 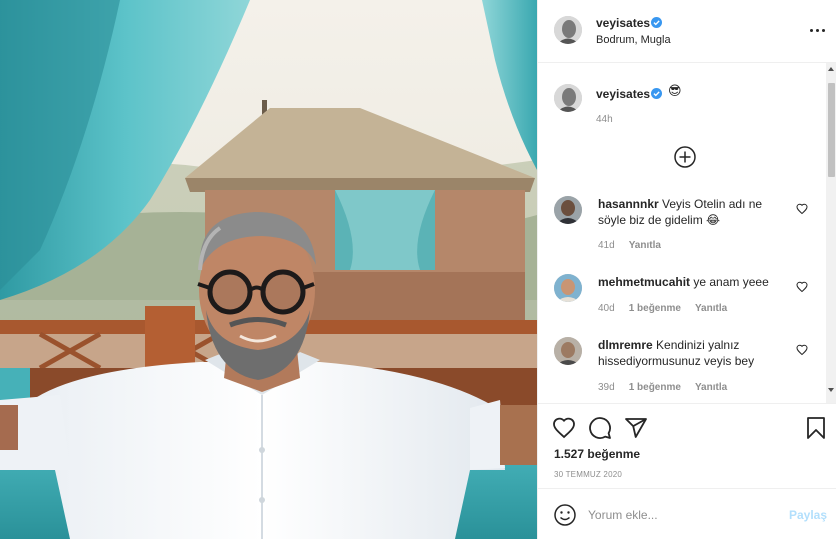 I want to click on load-more-comments-icon, so click(x=685, y=157).